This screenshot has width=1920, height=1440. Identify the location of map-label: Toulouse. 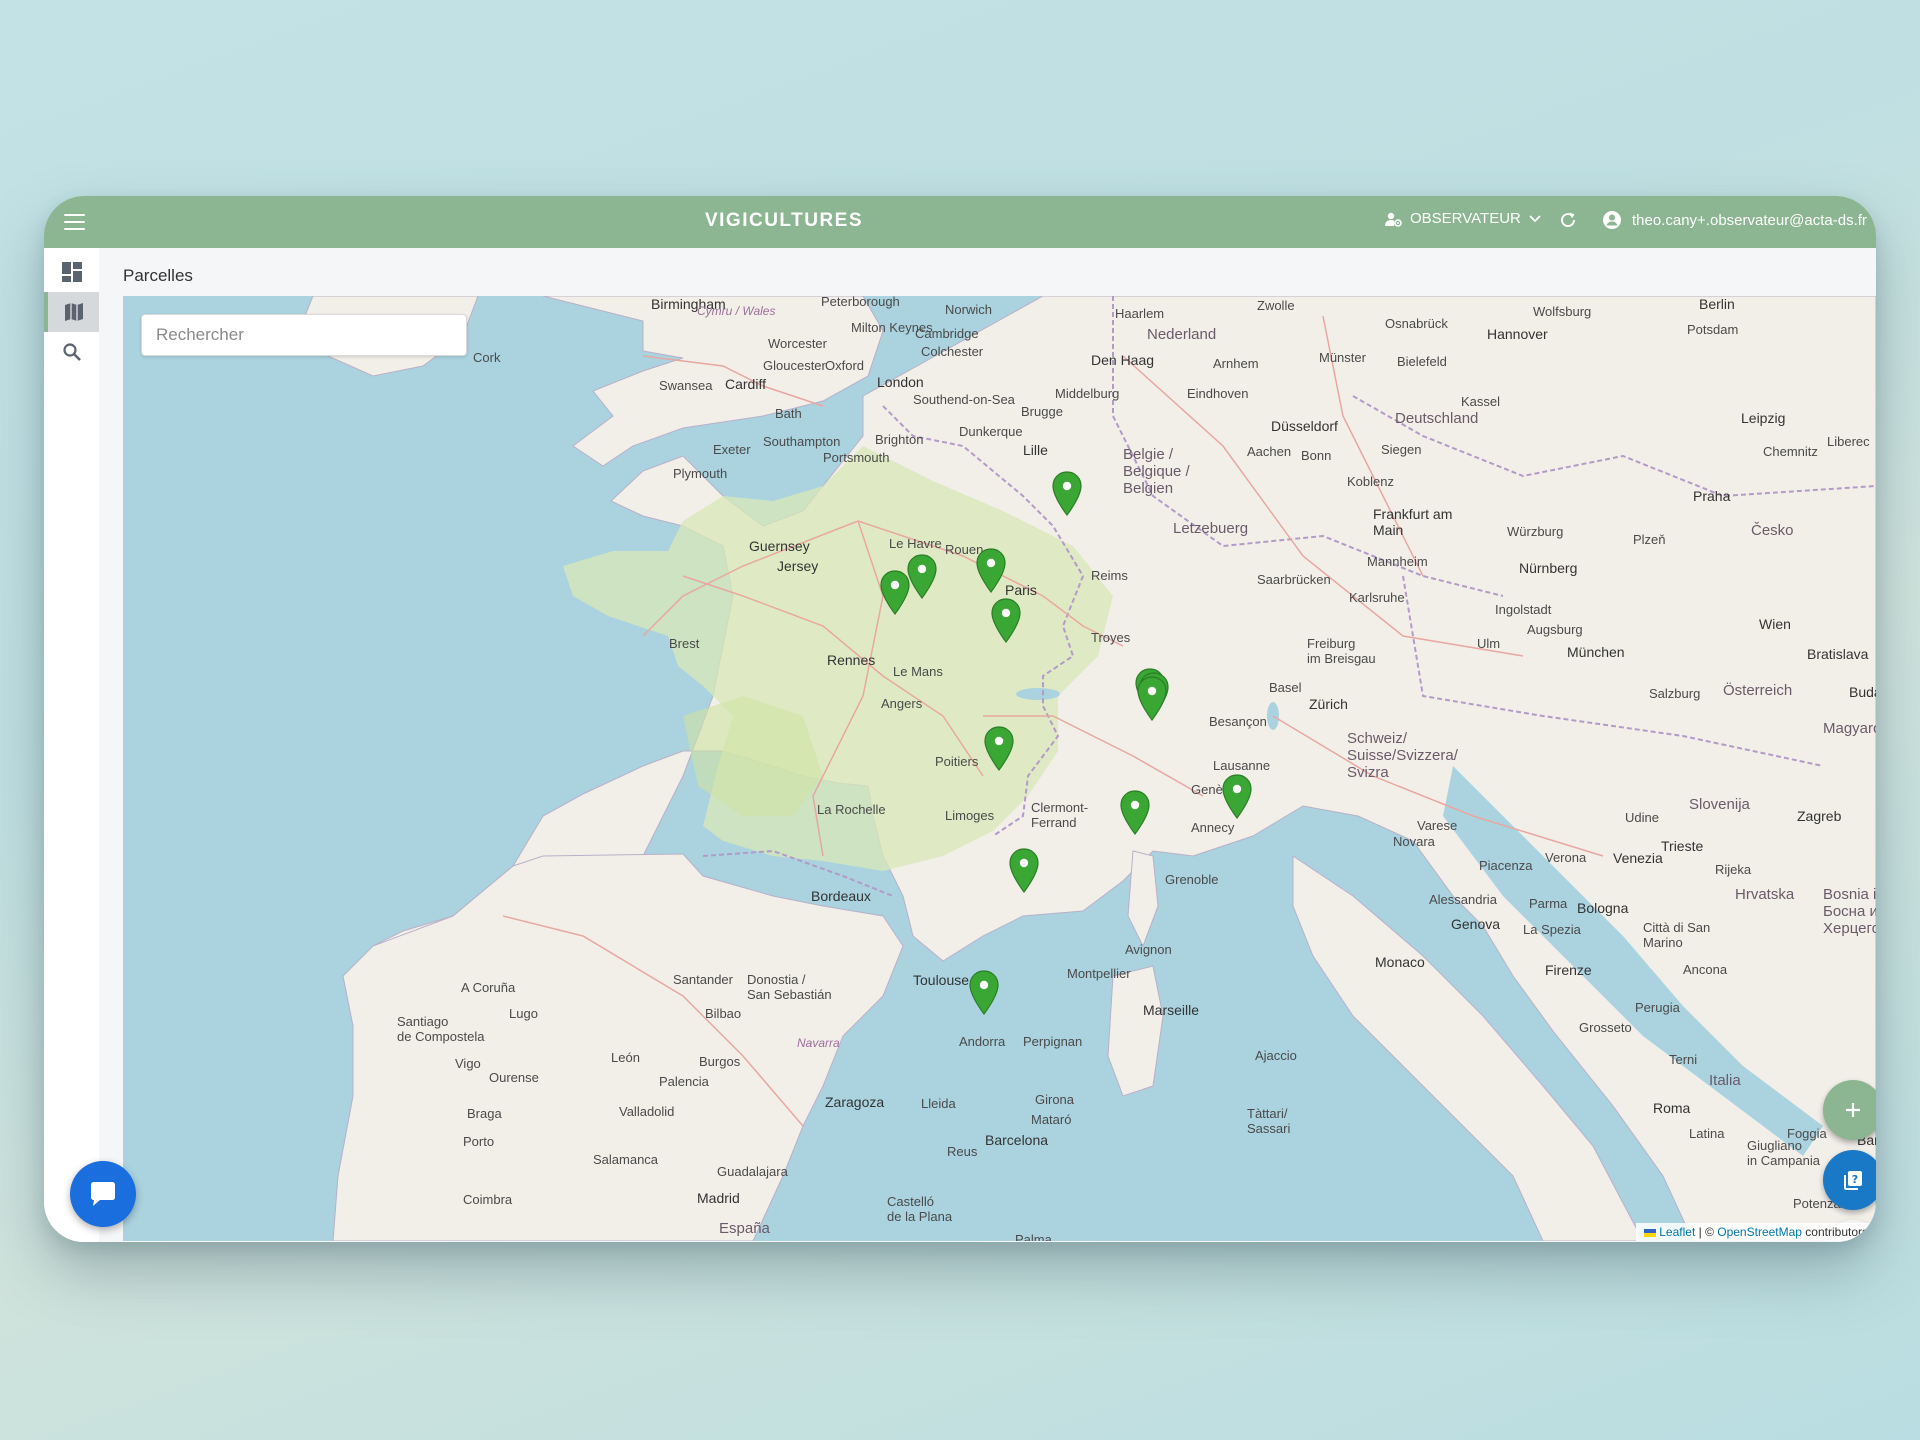
(941, 980).